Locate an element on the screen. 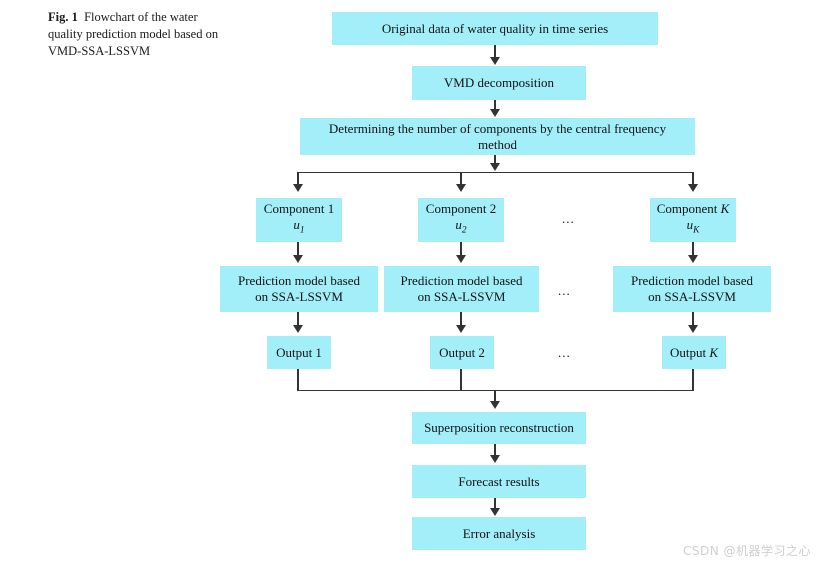 Image resolution: width=825 pixels, height=569 pixels. node-forecast-results-label: Forecast results is located at coordinates (499, 481).